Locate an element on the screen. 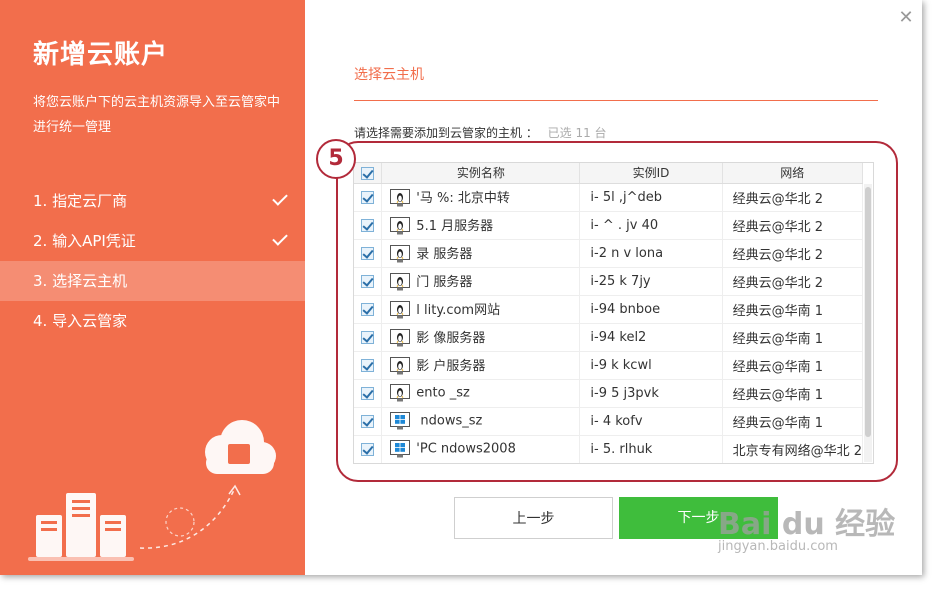 The image size is (934, 593). instance-name: 'PC ndows2008 is located at coordinates (466, 449).